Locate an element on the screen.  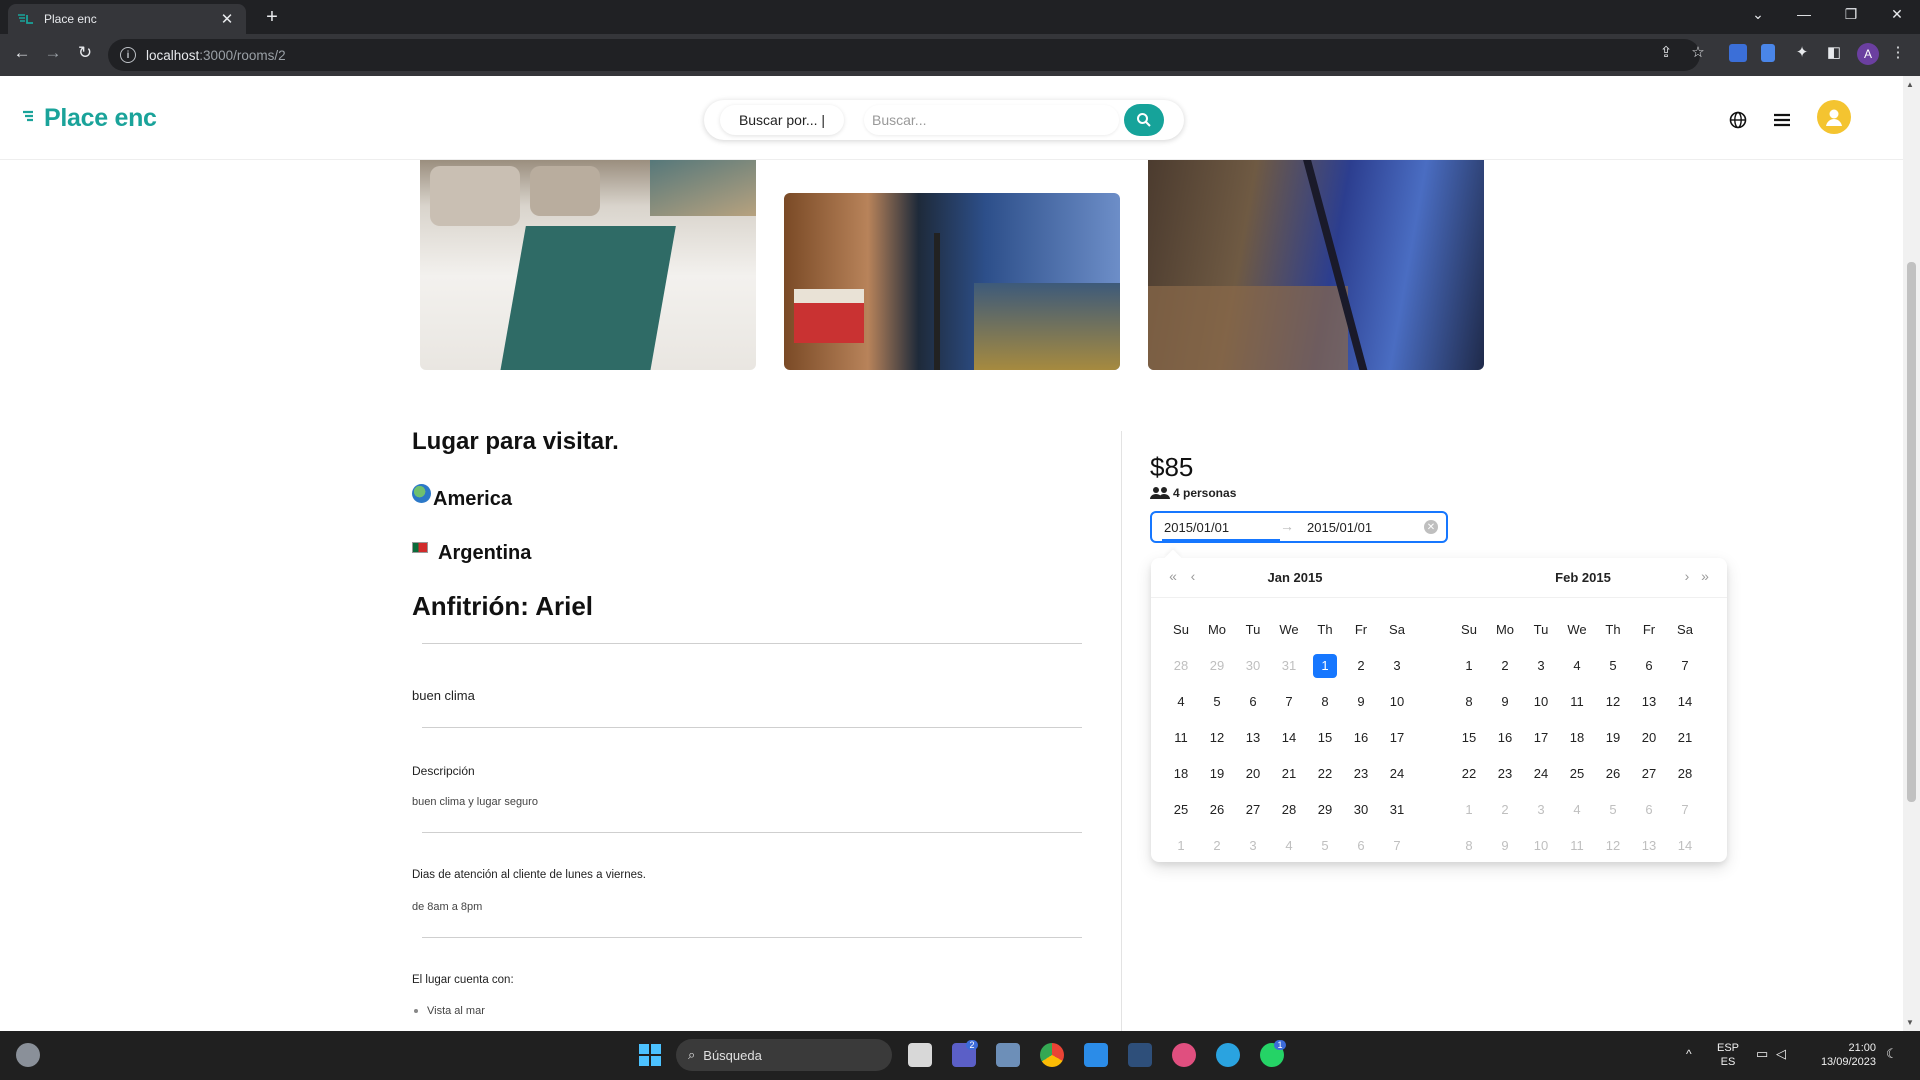
clear-dates-icon: ✕ is located at coordinates (1431, 527).